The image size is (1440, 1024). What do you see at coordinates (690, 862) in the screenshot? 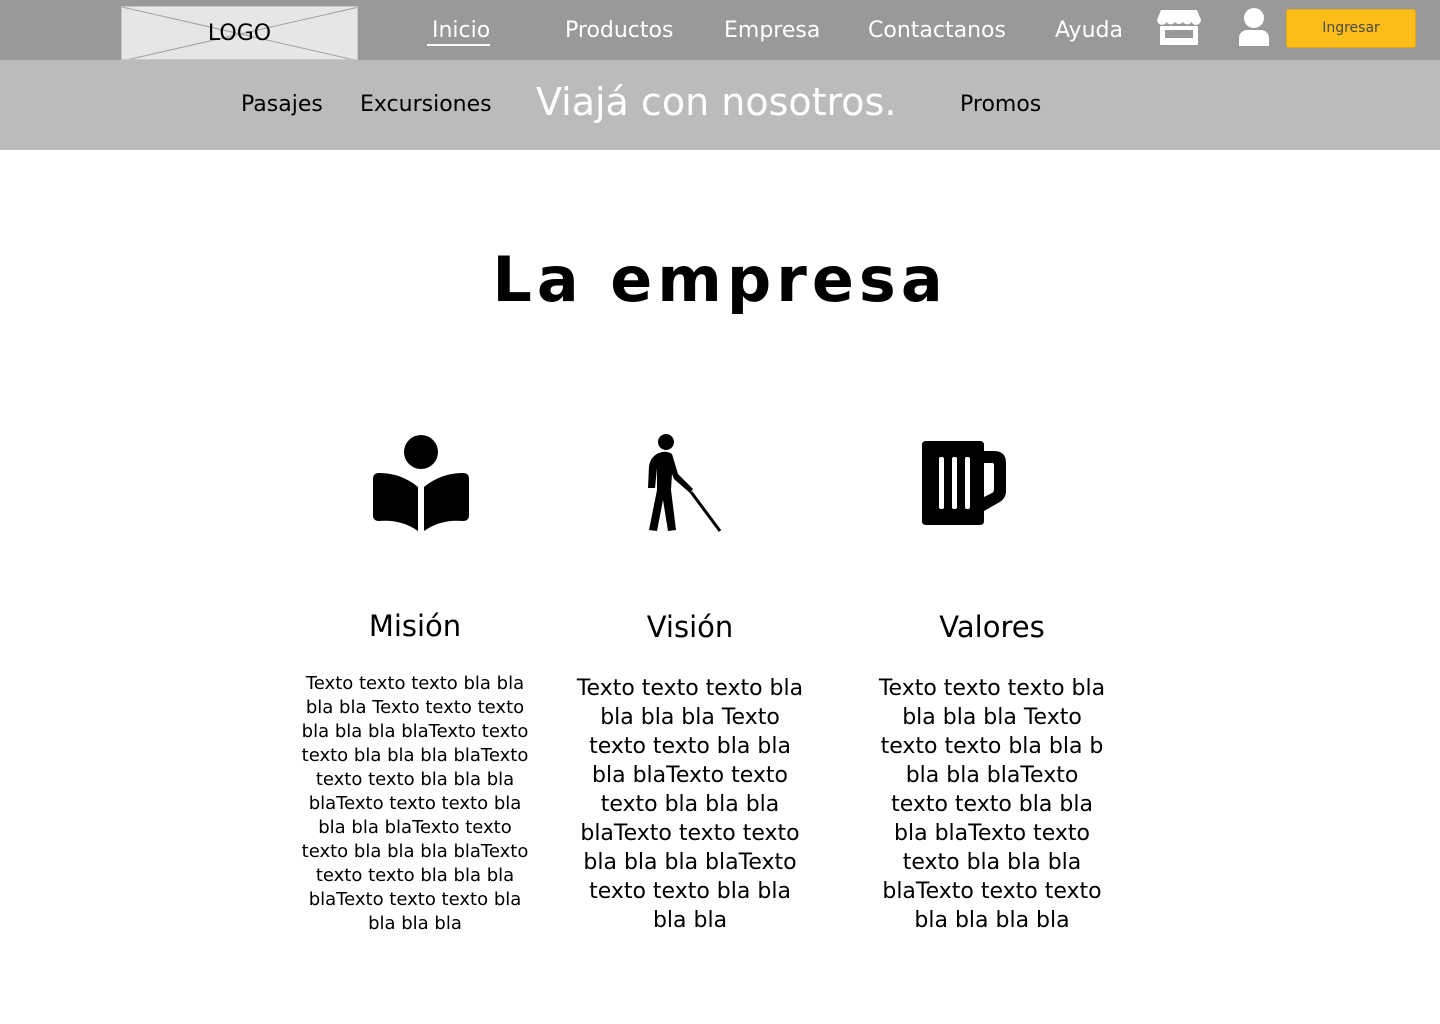
I see `vision-line: bla bla bla blaTexto` at bounding box center [690, 862].